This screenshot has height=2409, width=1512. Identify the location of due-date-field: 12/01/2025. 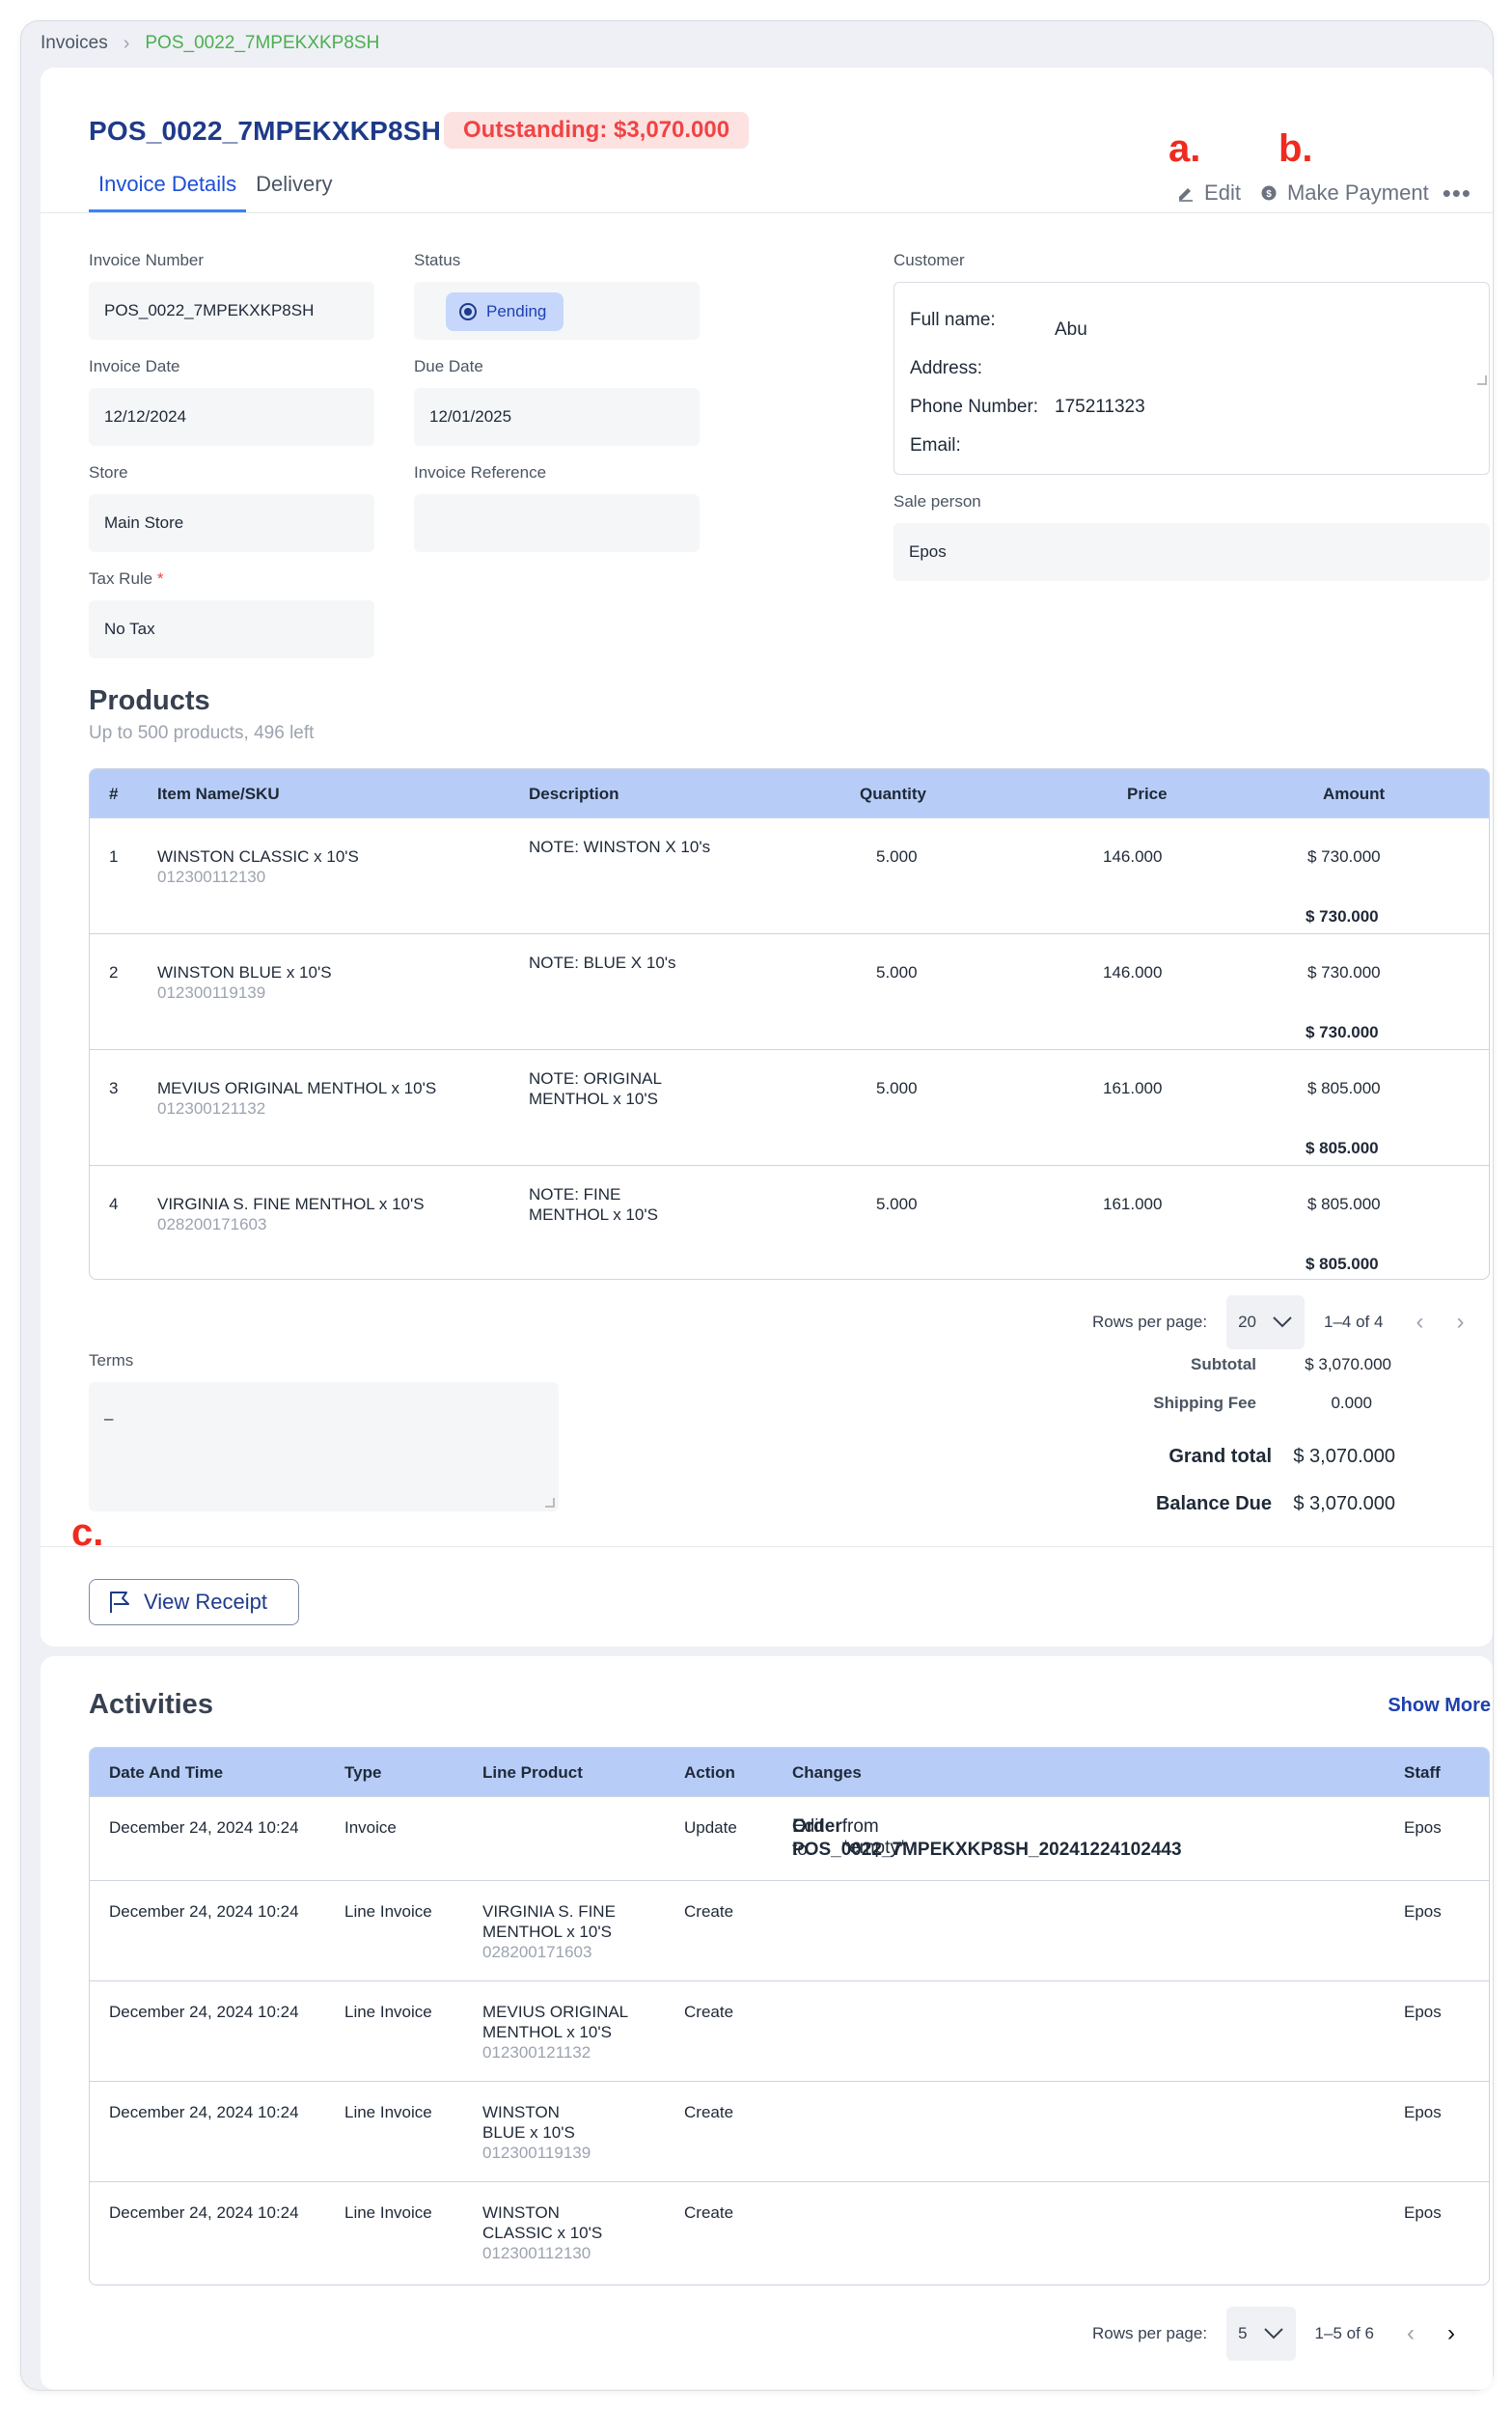
(557, 417).